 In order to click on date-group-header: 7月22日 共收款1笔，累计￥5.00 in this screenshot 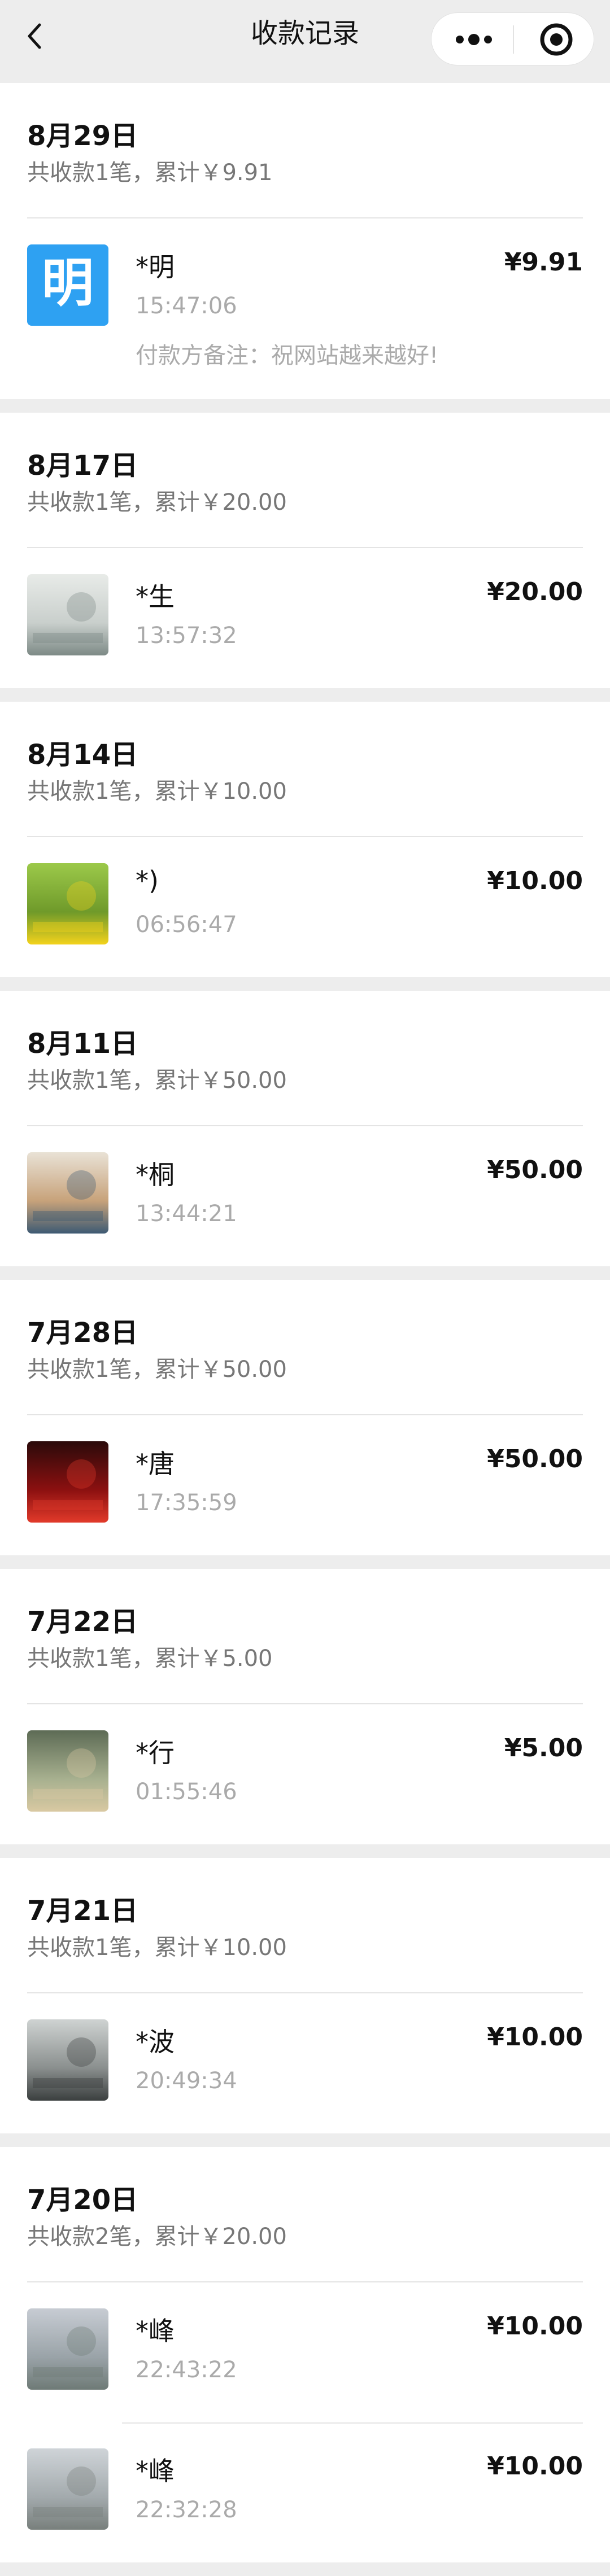, I will do `click(305, 1636)`.